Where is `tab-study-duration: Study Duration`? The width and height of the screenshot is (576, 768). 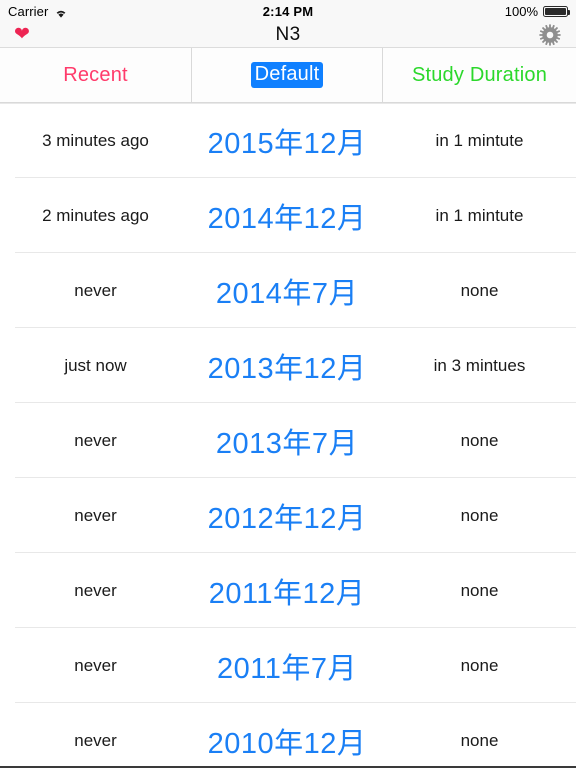
tab-study-duration: Study Duration is located at coordinates (479, 75).